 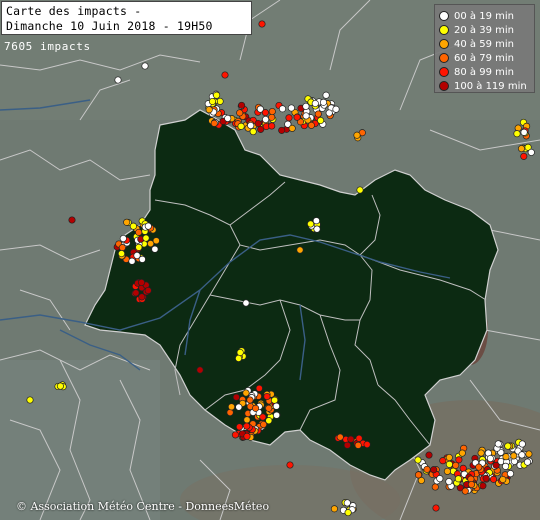 What do you see at coordinates (490, 86) in the screenshot?
I see `legend-label: 100 à 119 min` at bounding box center [490, 86].